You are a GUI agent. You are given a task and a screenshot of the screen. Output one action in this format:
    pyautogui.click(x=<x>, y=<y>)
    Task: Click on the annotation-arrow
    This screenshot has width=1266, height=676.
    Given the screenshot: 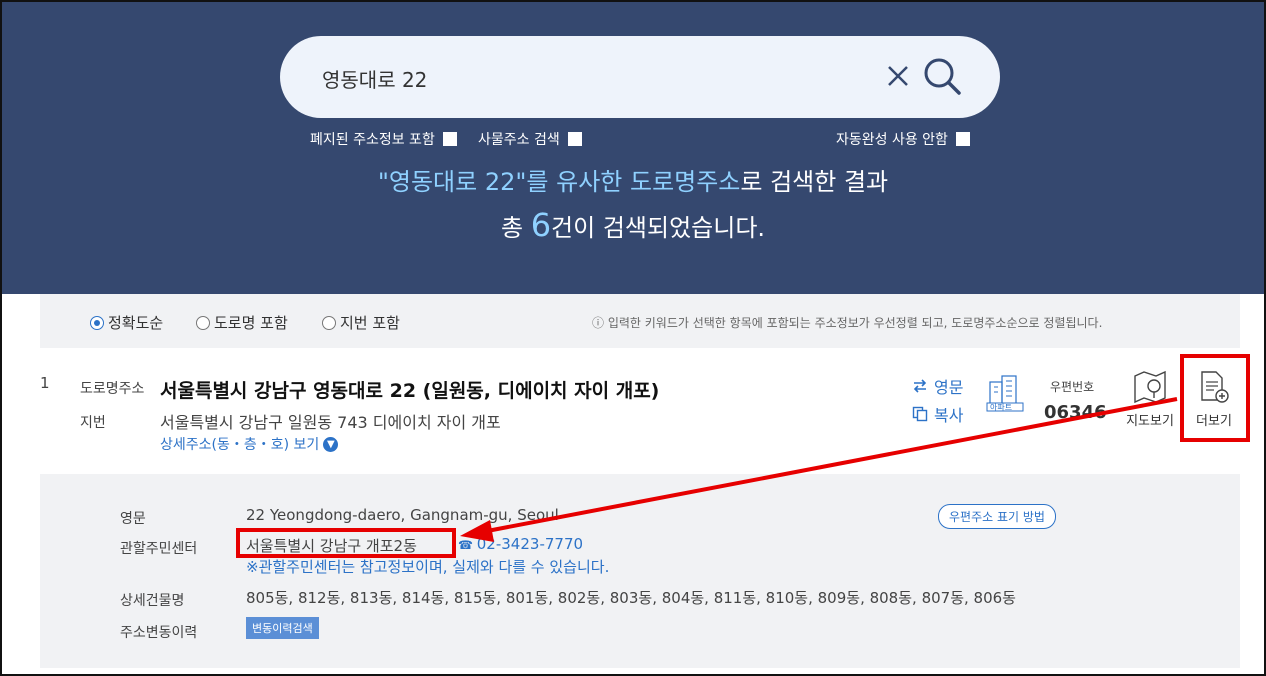 What is the action you would take?
    pyautogui.click(x=819, y=469)
    